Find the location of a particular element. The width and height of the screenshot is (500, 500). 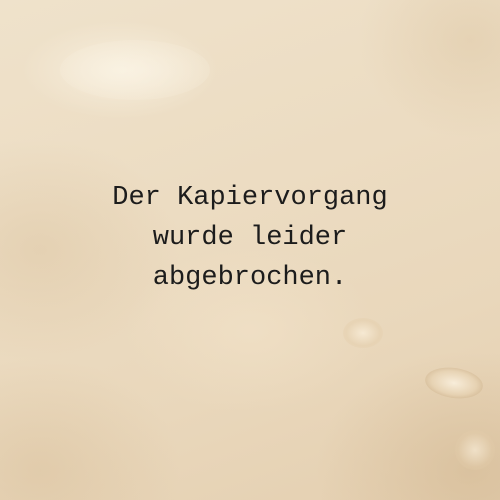

message-line-3: abgebrochen. is located at coordinates (250, 278).